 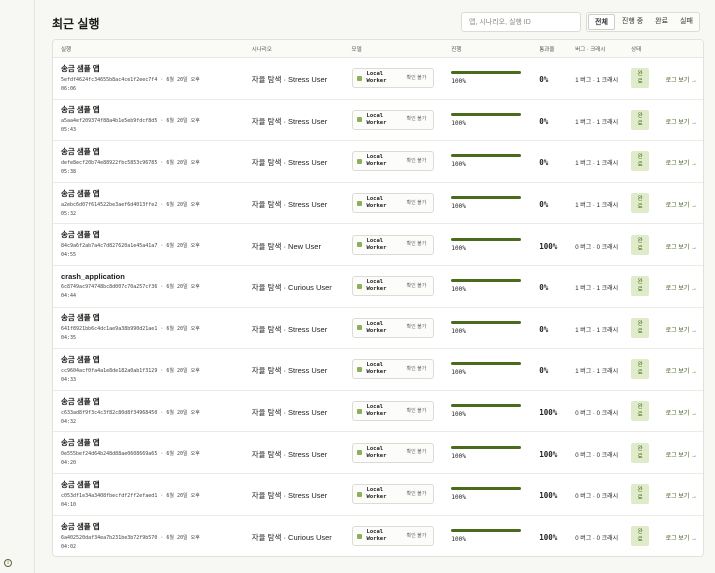 I want to click on scenario-label: 자율 탐색 · Stress User, so click(x=289, y=80).